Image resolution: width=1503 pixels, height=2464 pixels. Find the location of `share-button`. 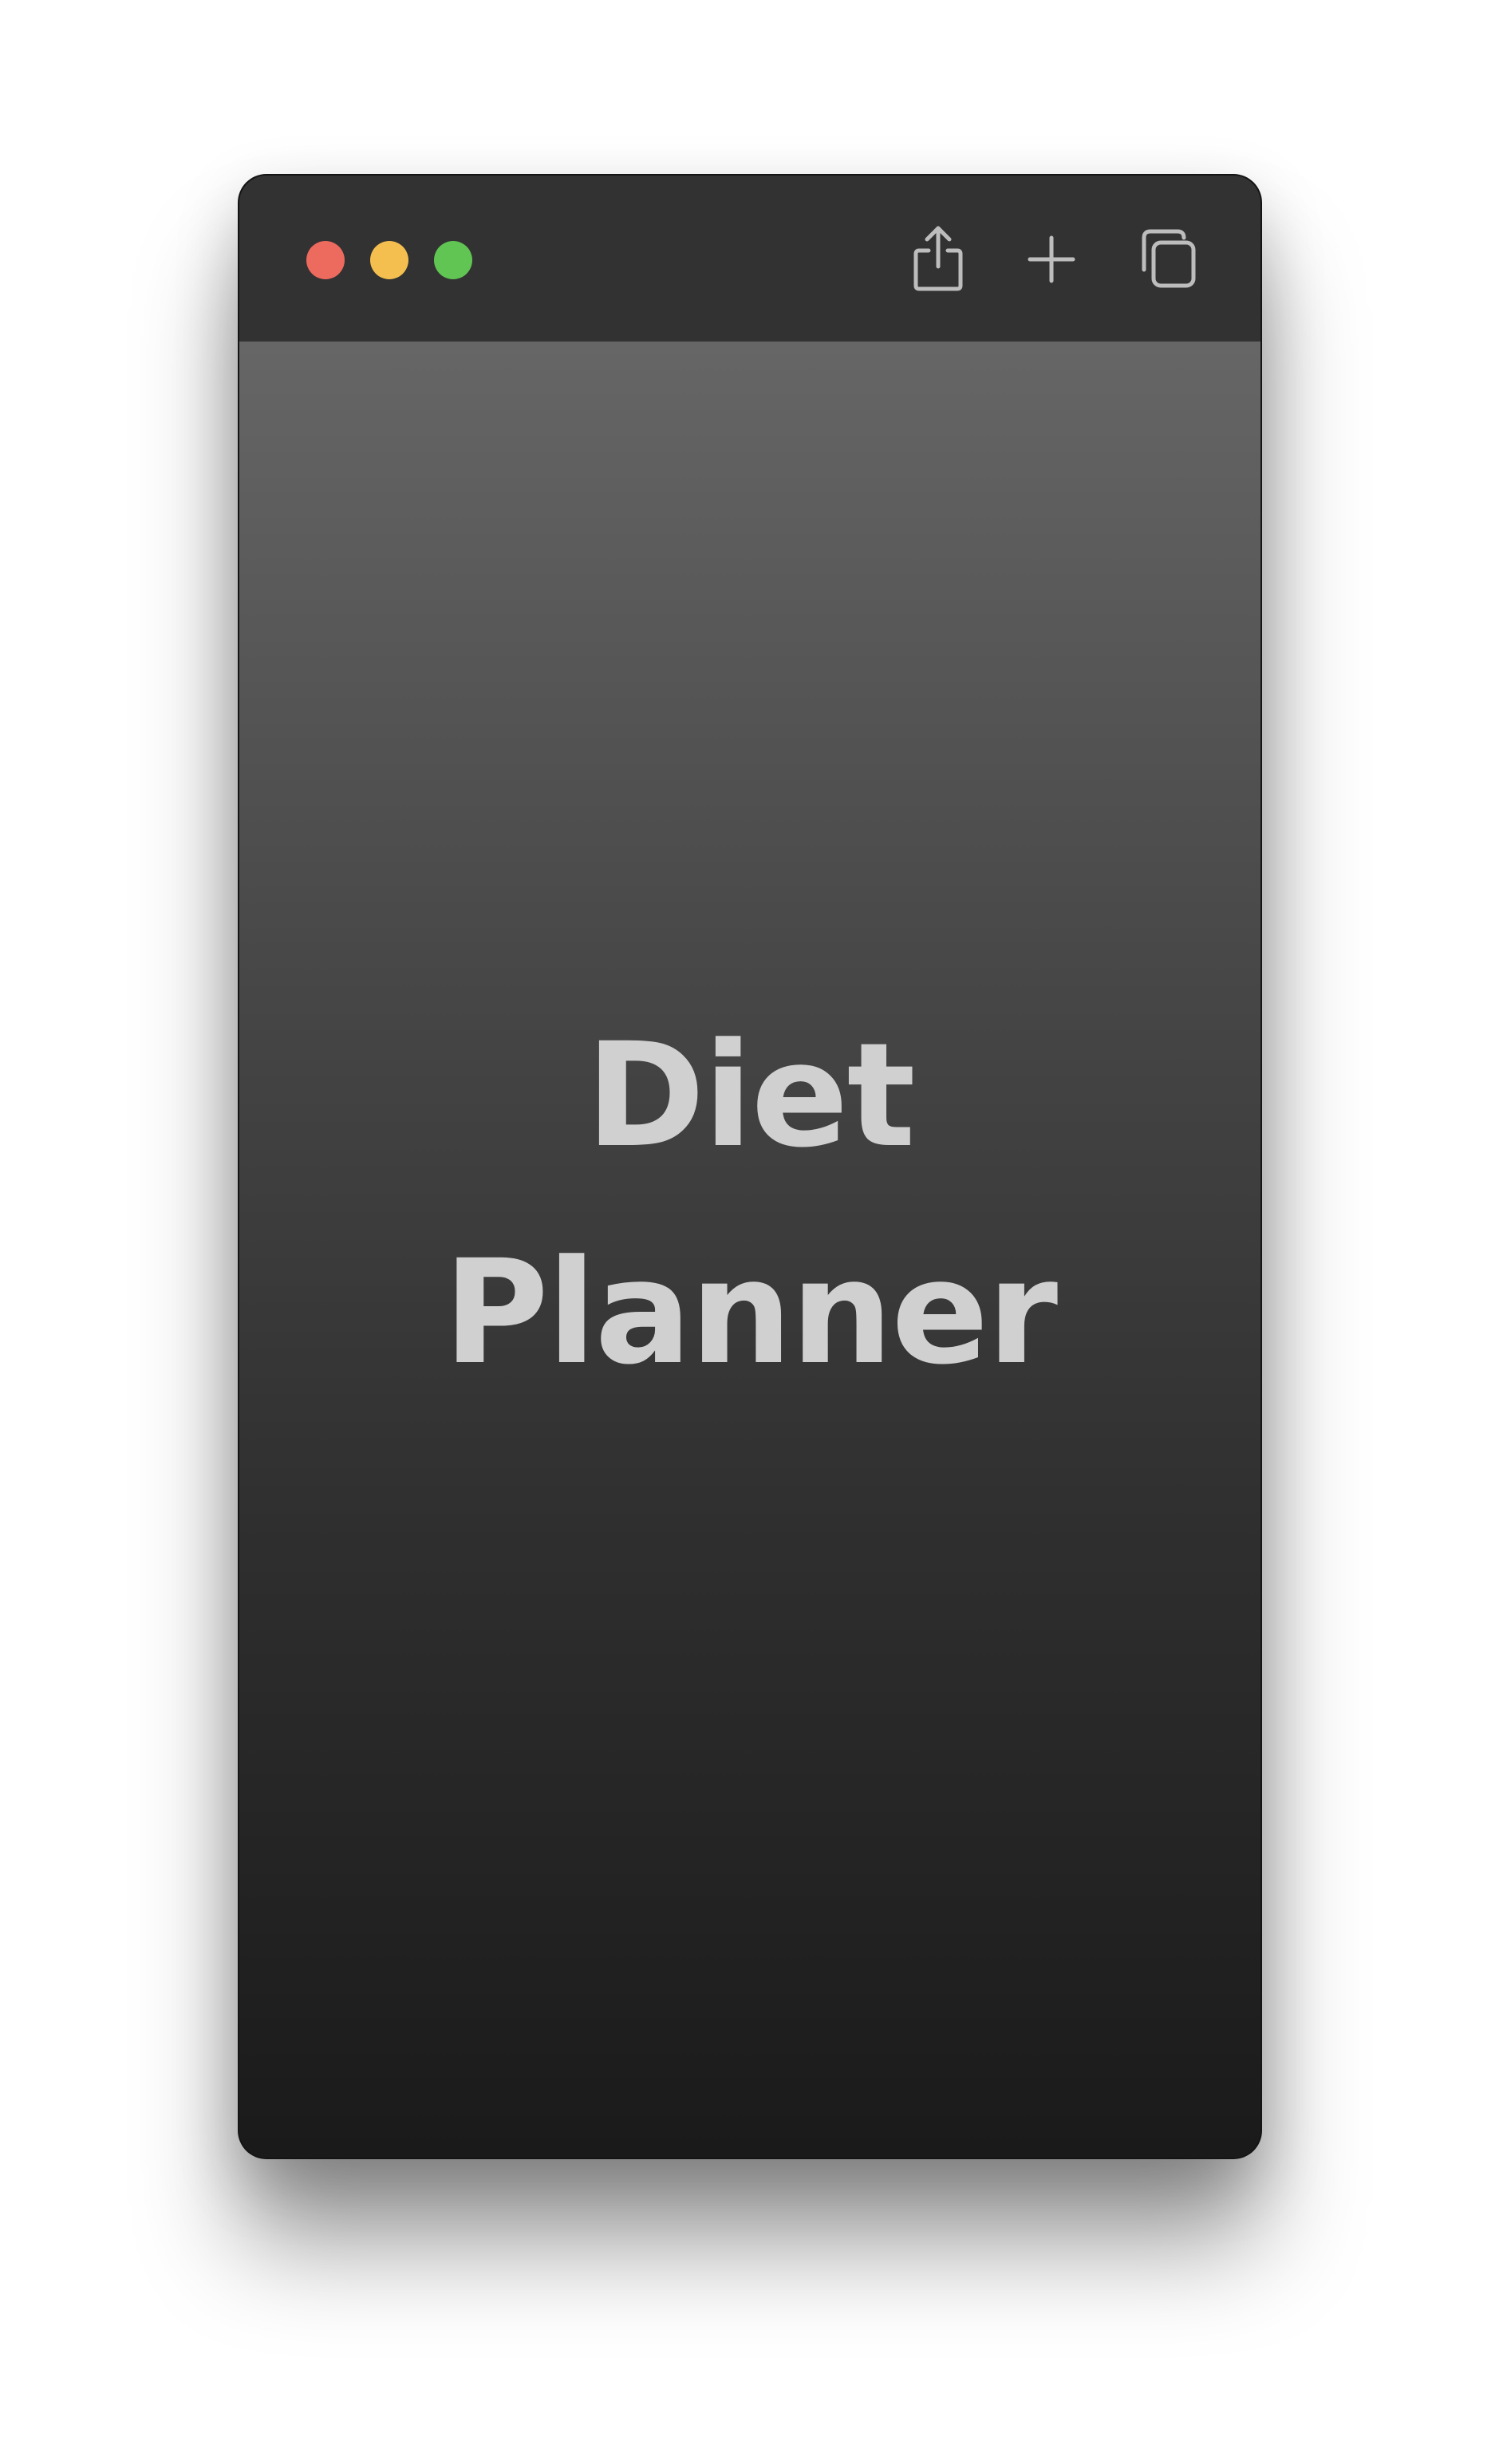

share-button is located at coordinates (938, 258).